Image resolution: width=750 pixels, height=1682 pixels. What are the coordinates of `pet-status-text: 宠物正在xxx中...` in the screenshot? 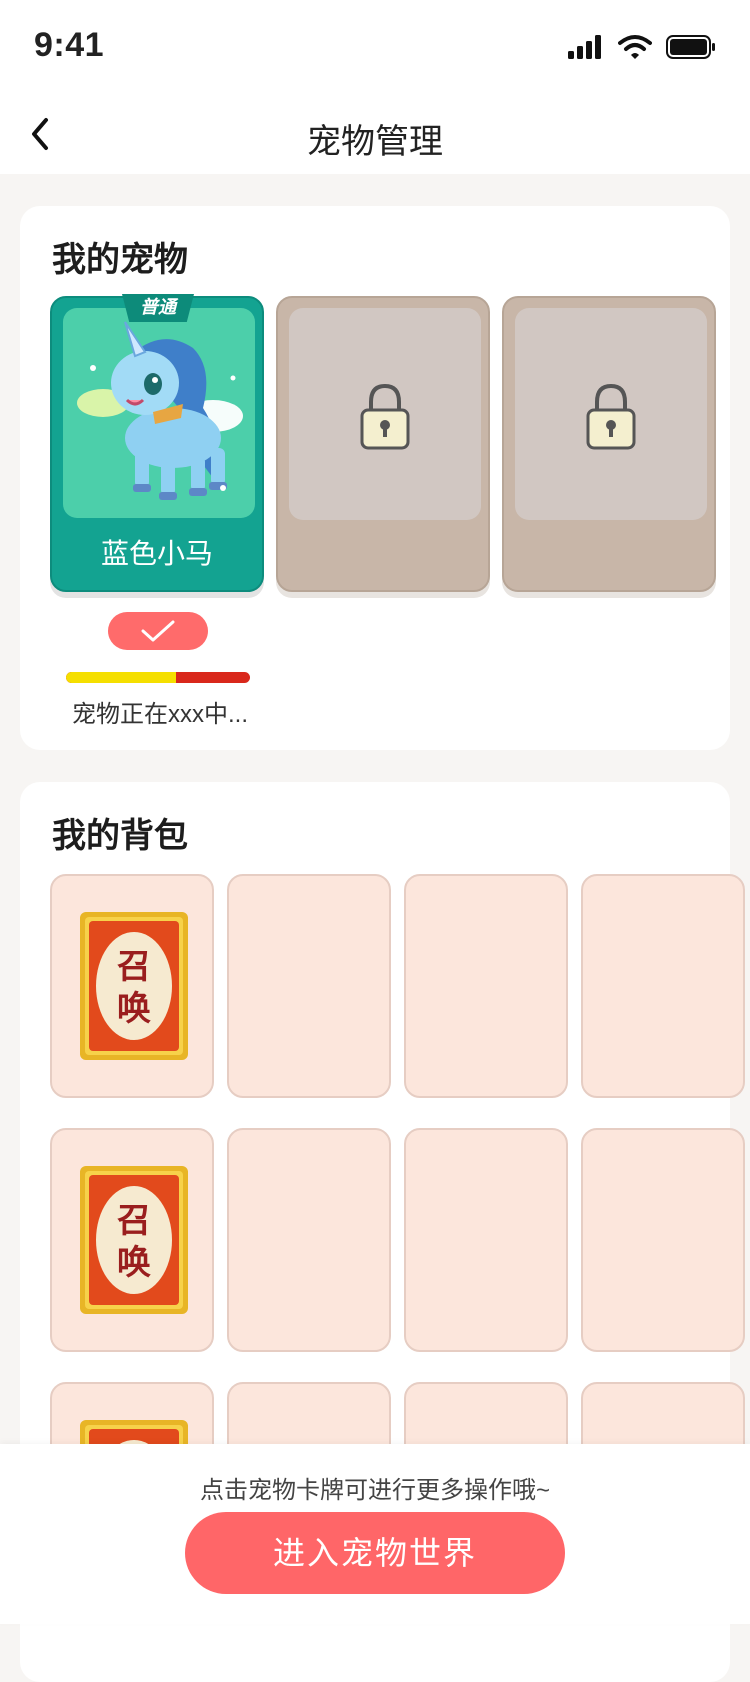 It's located at (160, 714).